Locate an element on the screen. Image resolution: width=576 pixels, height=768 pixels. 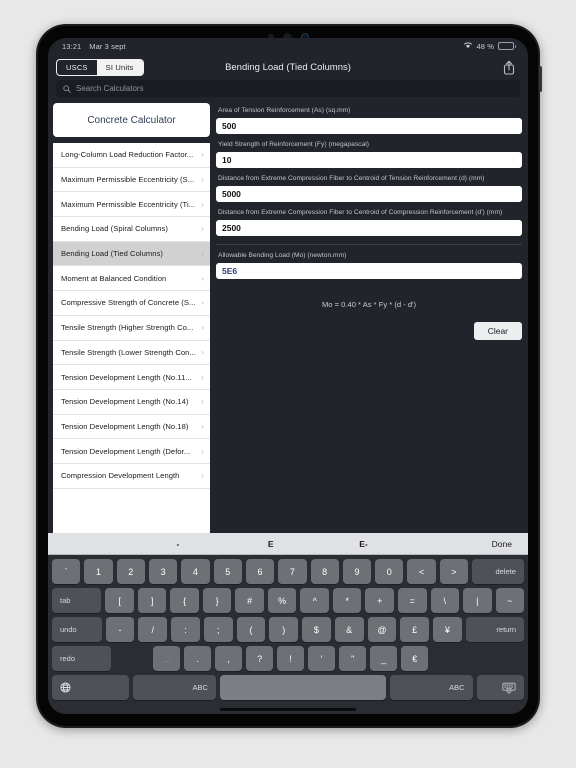
keyboard-dismiss-icon is located at coordinates (500, 687).